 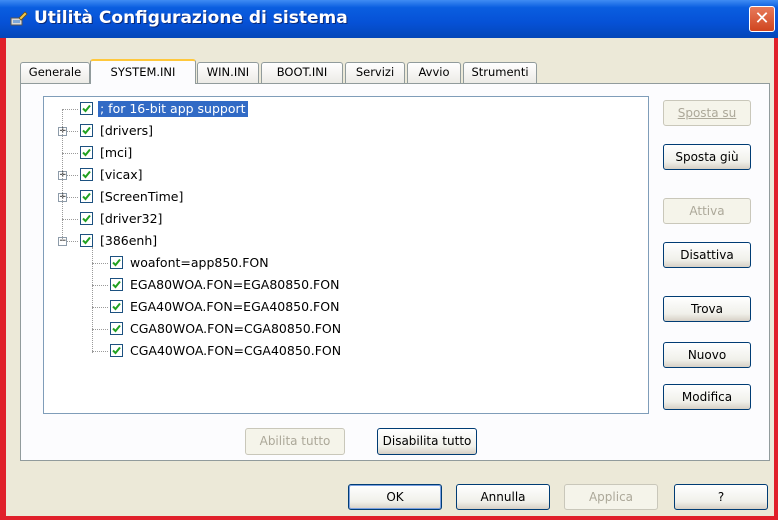 I want to click on ok-button: OK, so click(x=395, y=497).